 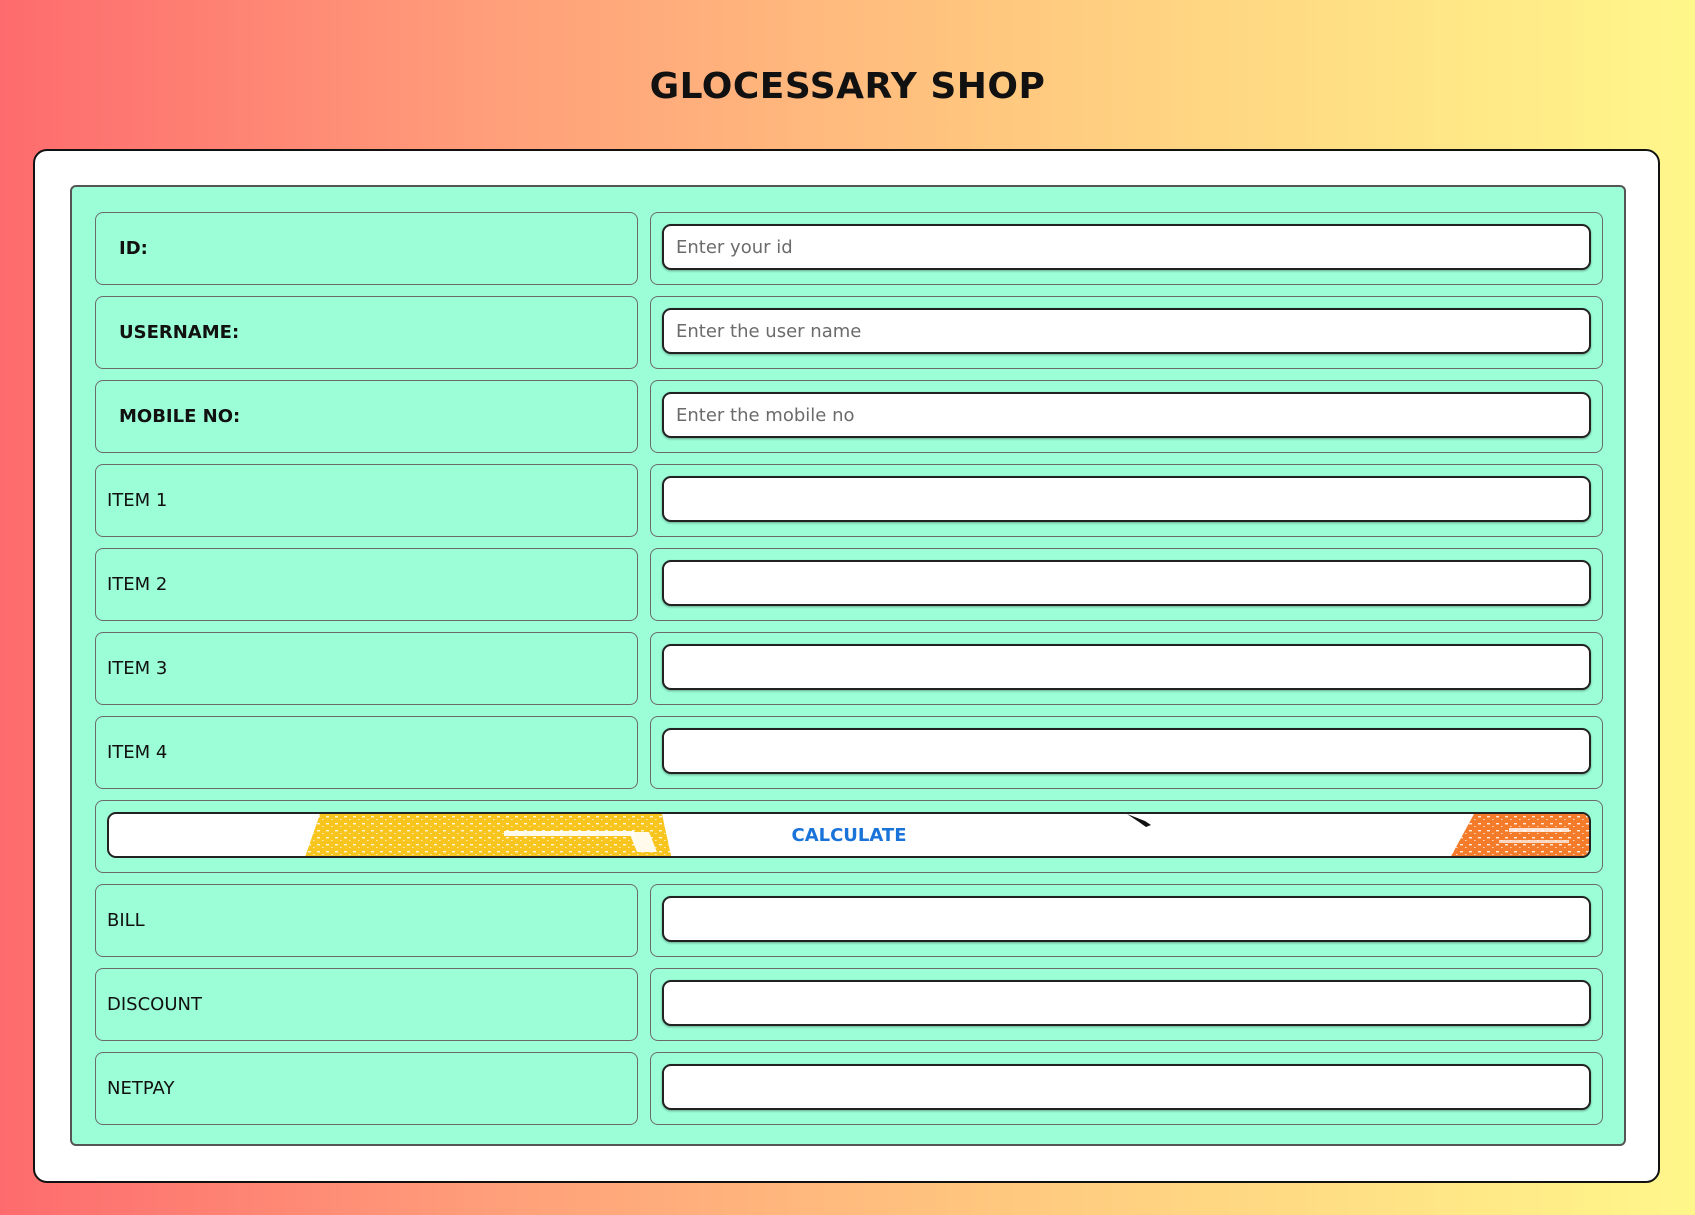 What do you see at coordinates (366, 668) in the screenshot?
I see `label-cell-item3: ITEM 3` at bounding box center [366, 668].